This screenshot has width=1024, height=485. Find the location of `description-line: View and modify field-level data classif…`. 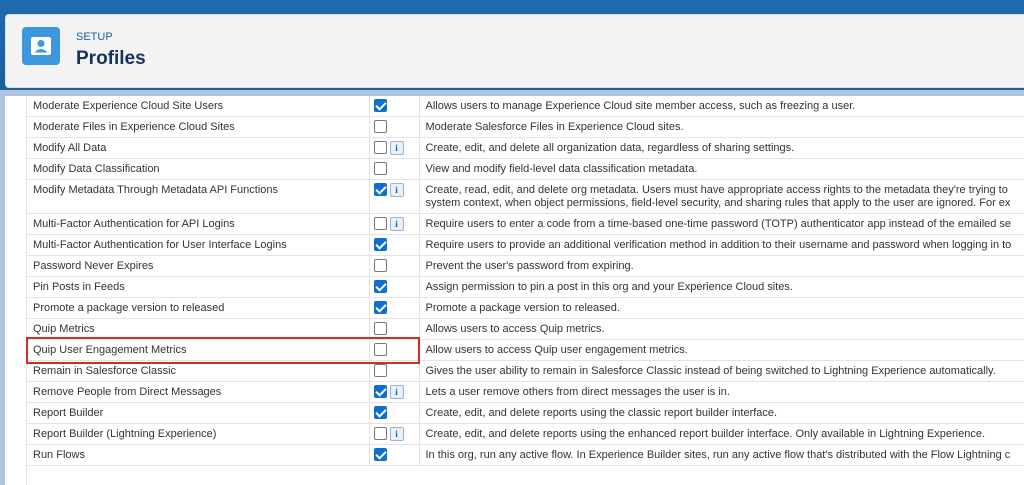

description-line: View and modify field-level data classif… is located at coordinates (561, 169).